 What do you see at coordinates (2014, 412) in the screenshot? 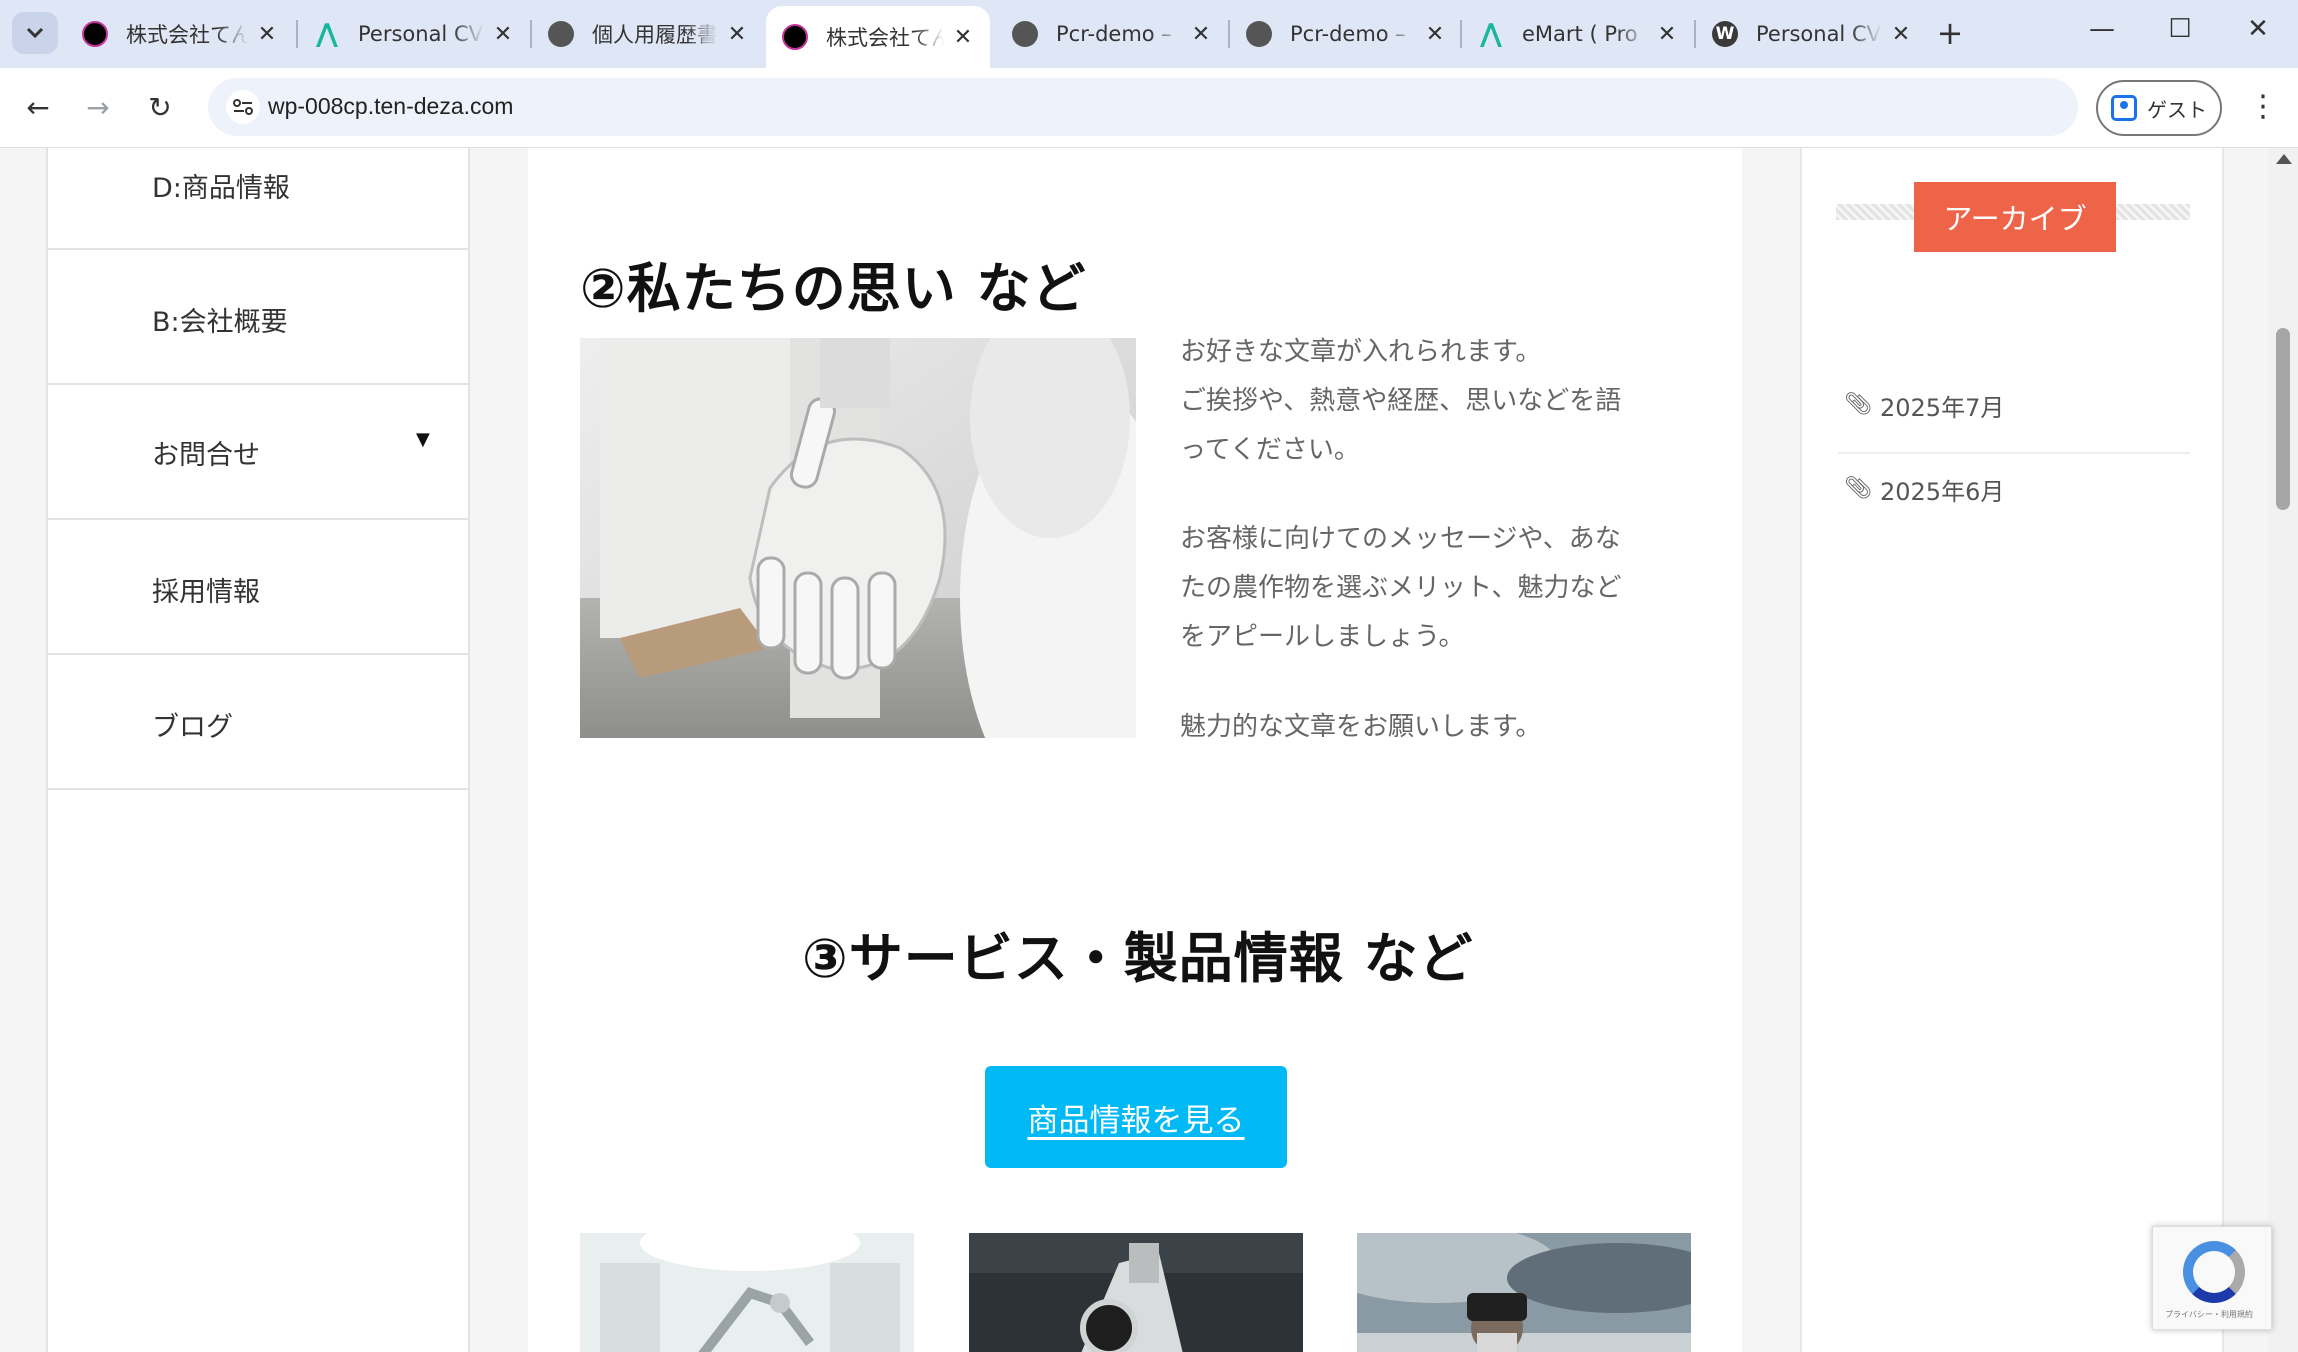
I see `archive-link: 📎︎ 2025年7月` at bounding box center [2014, 412].